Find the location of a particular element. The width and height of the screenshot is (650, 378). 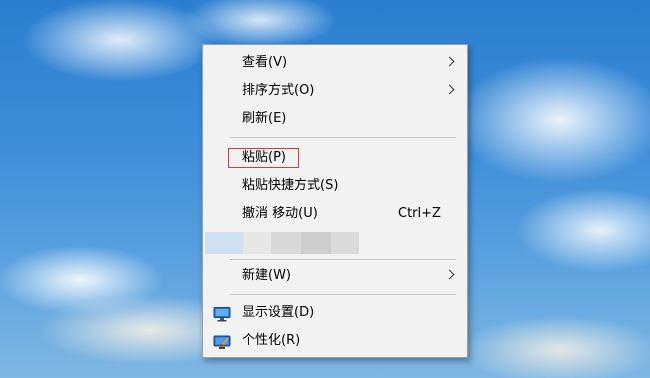

menu-item-undo-move: 撤消 移动(U) Ctrl+Z is located at coordinates (335, 214).